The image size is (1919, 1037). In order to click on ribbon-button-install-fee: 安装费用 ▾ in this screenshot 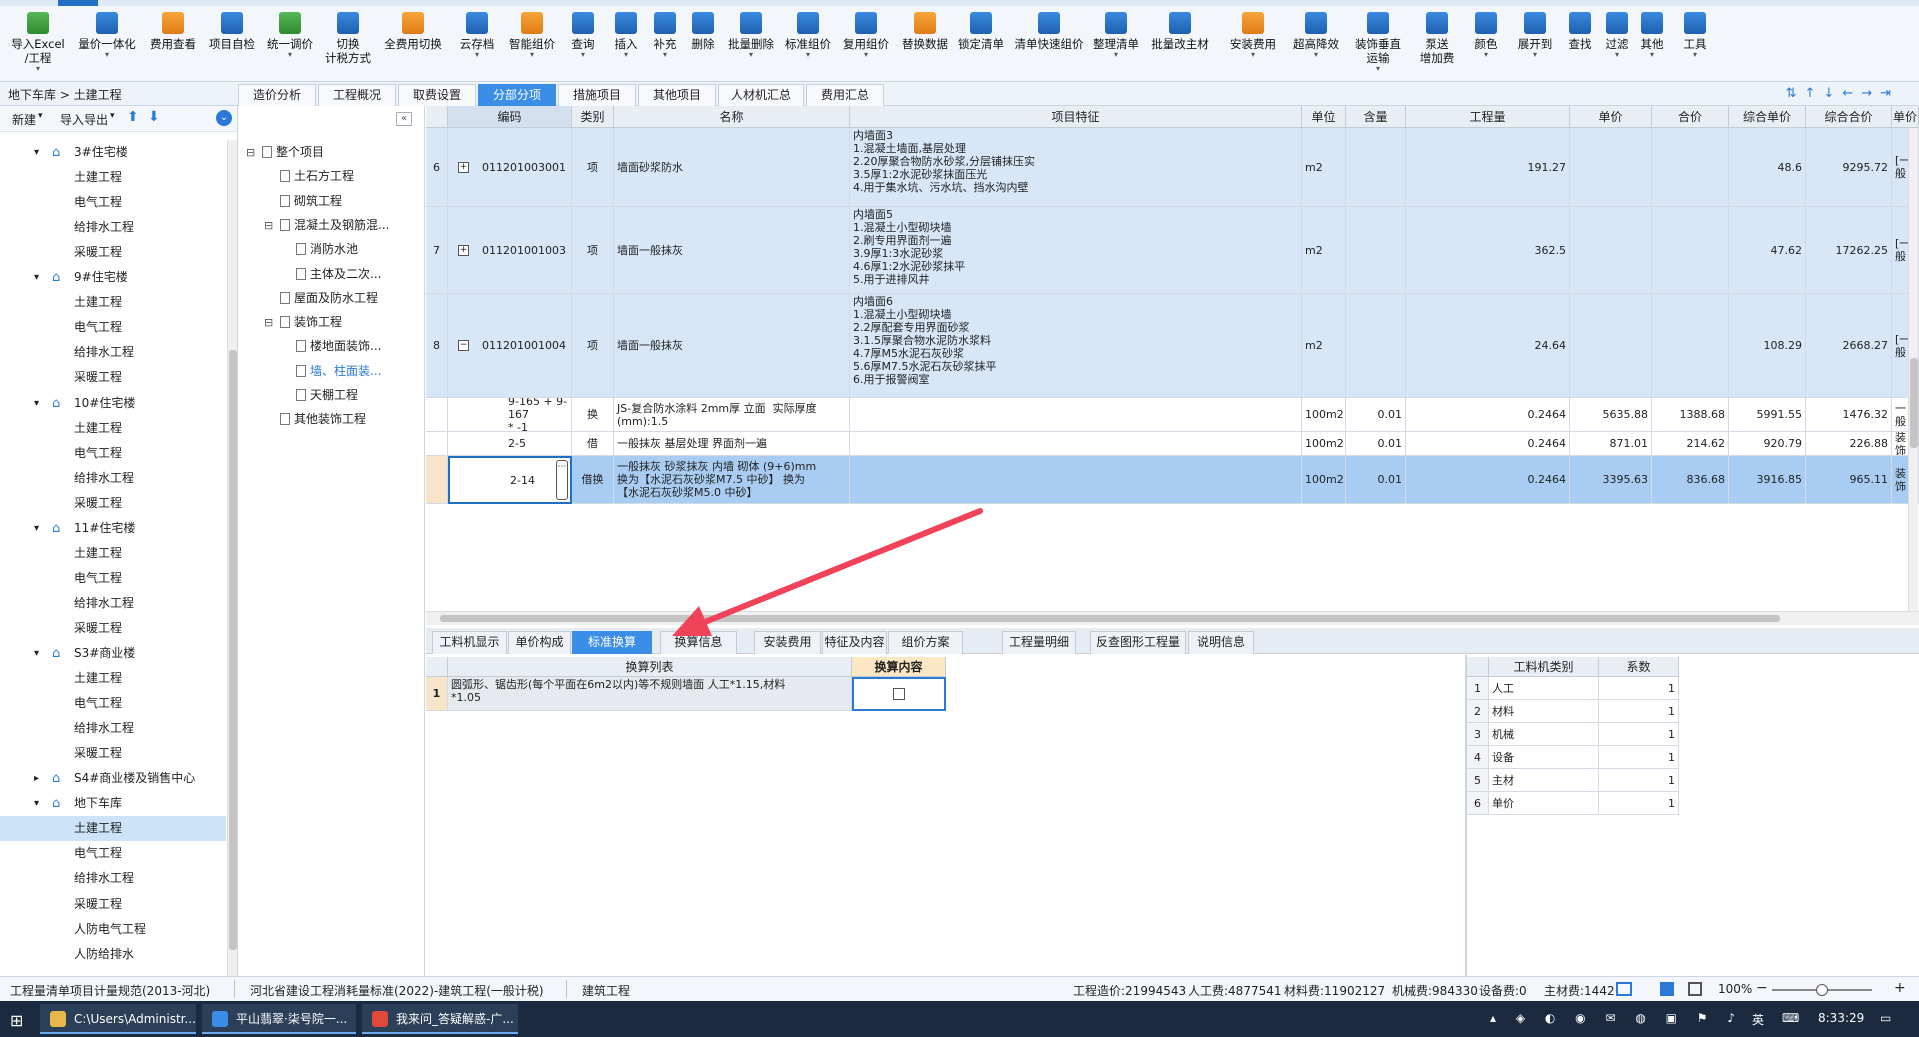, I will do `click(1253, 45)`.